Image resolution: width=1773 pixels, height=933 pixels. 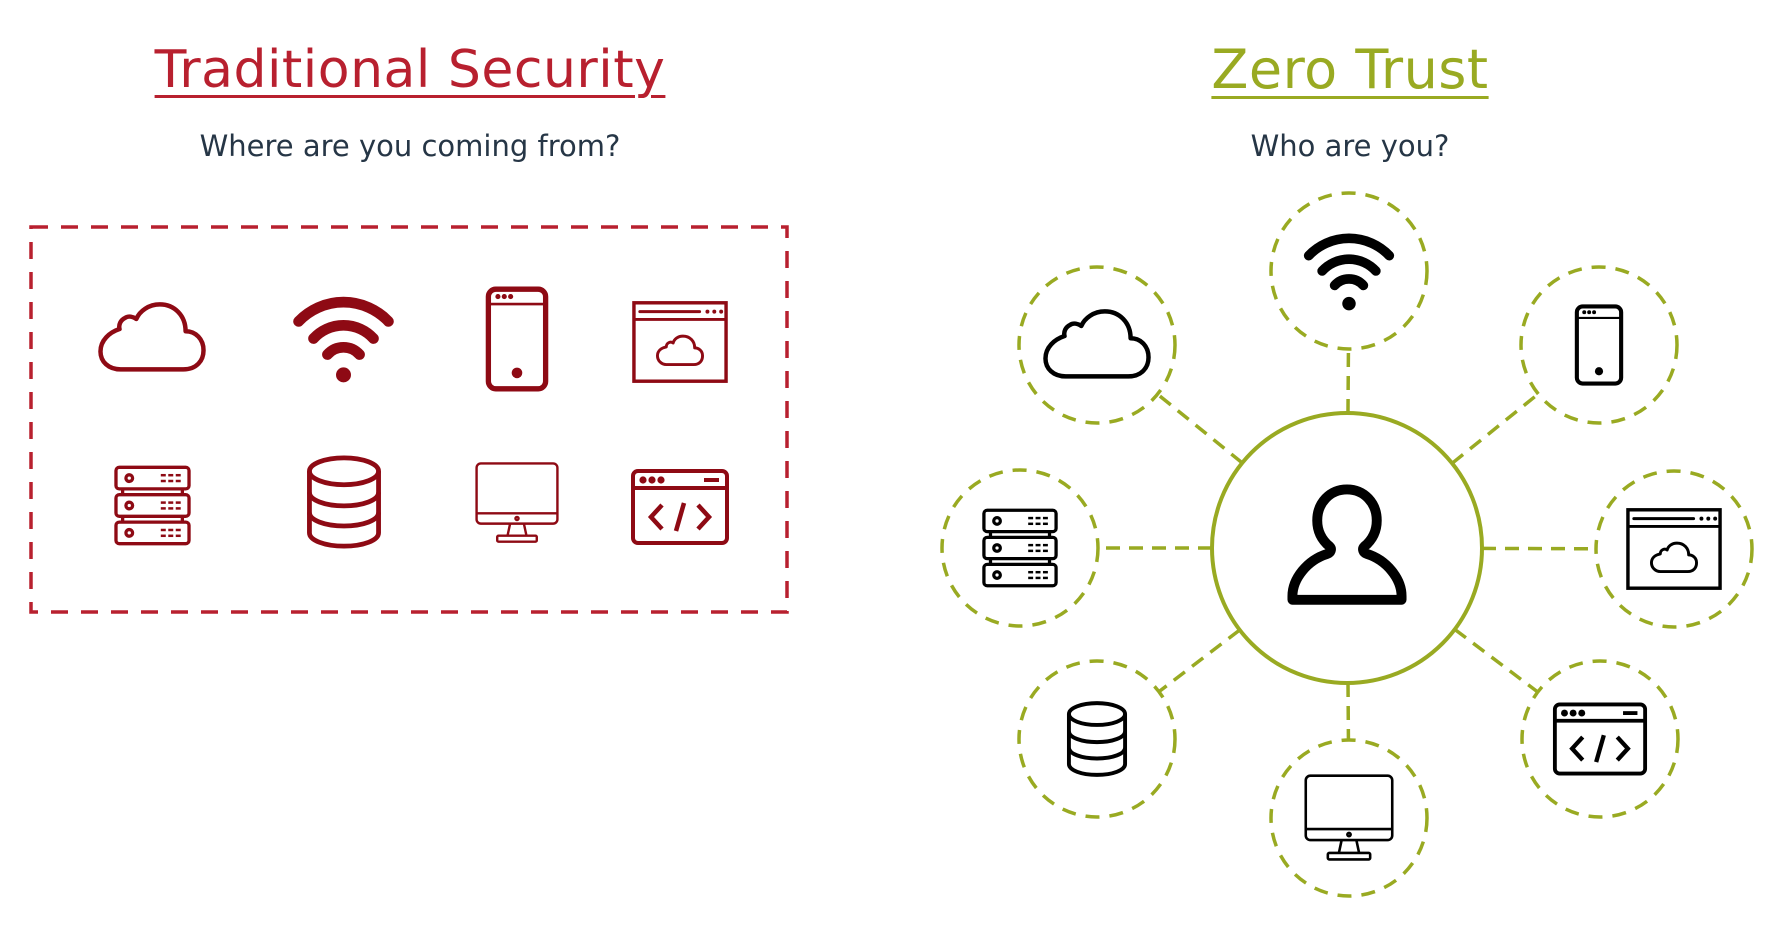 What do you see at coordinates (343, 502) in the screenshot?
I see `database-icon` at bounding box center [343, 502].